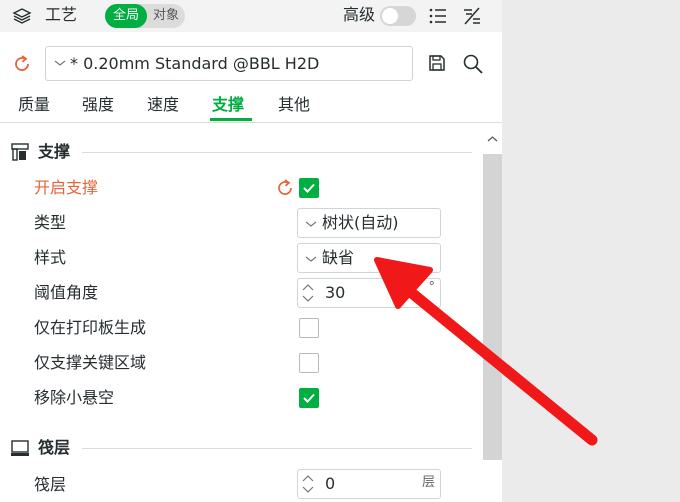  I want to click on support-type-value: 树状(自动), so click(360, 222).